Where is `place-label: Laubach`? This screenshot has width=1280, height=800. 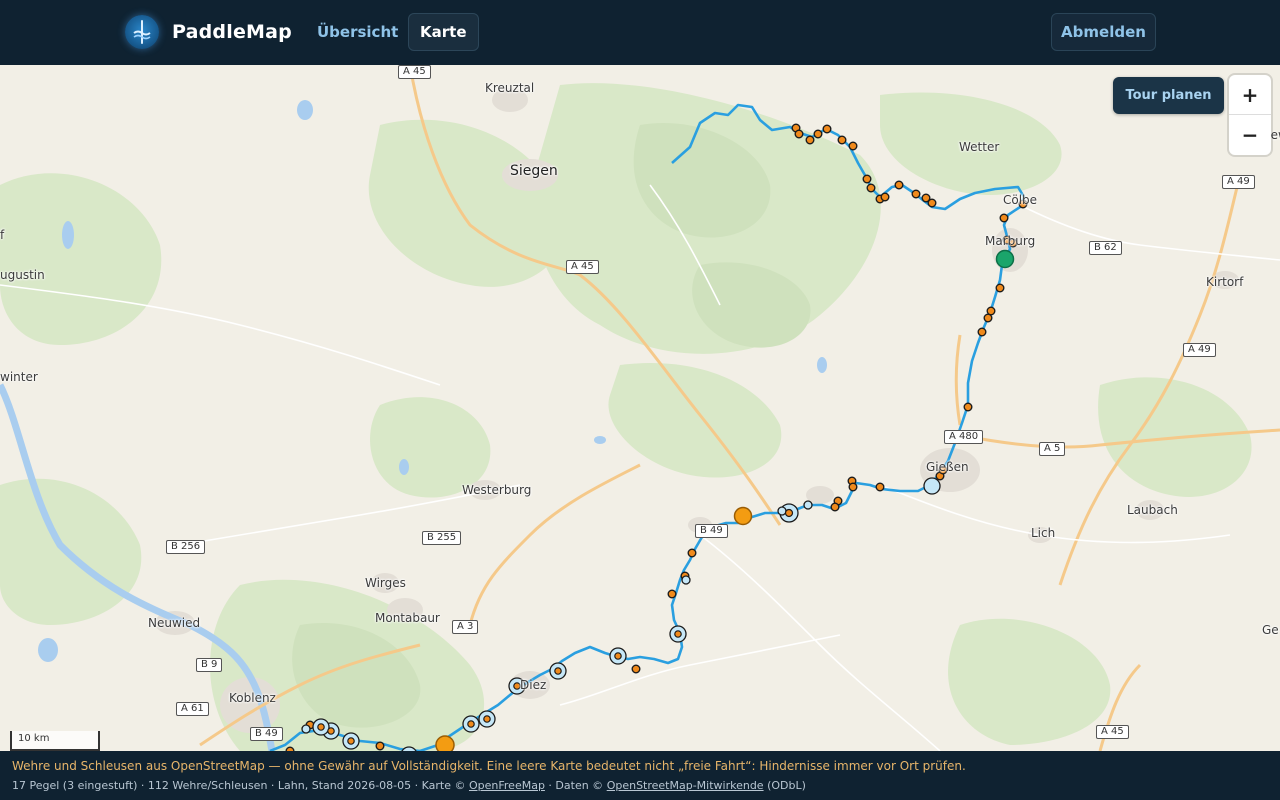 place-label: Laubach is located at coordinates (1152, 510).